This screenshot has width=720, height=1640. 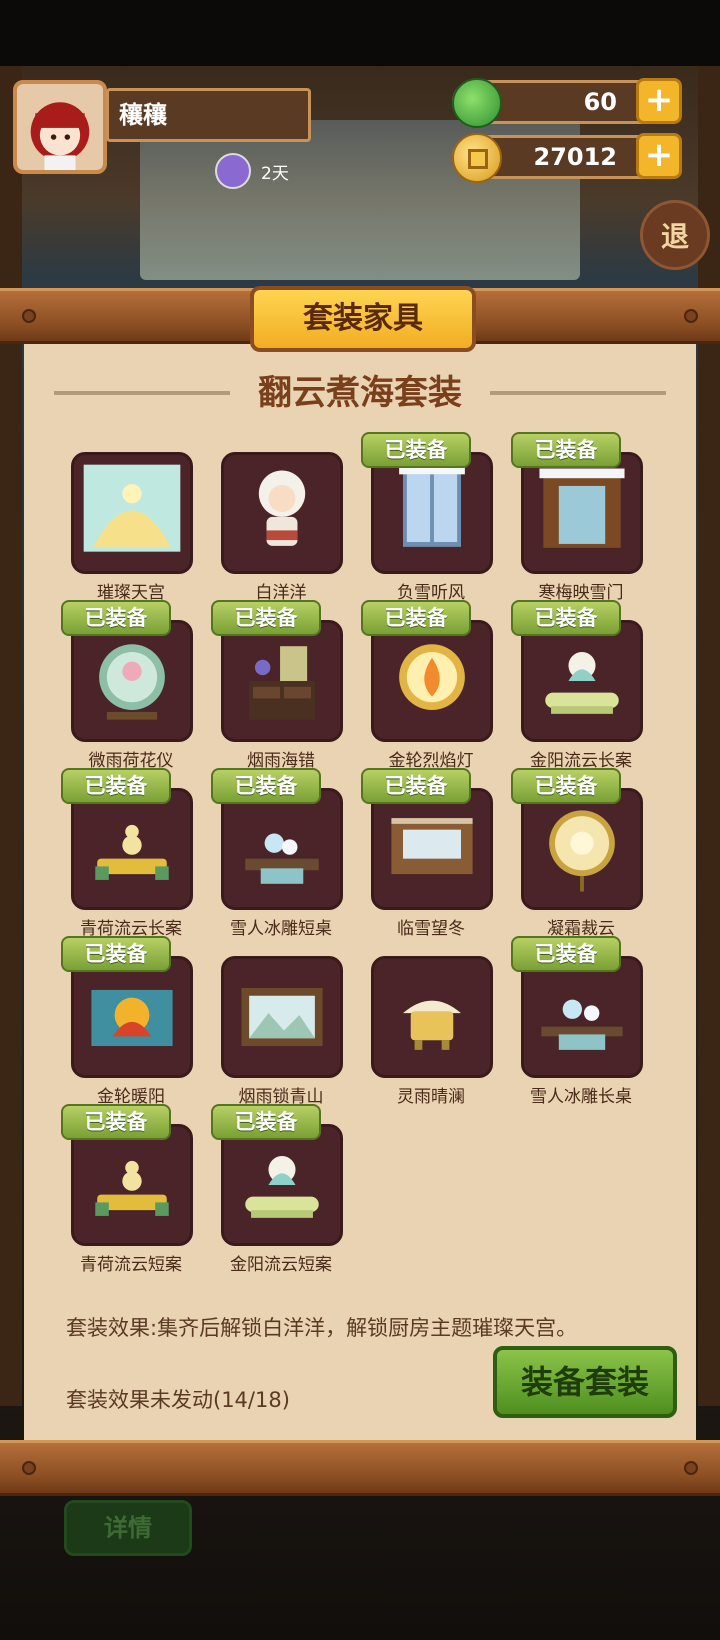 What do you see at coordinates (477, 103) in the screenshot?
I see `jade-icon` at bounding box center [477, 103].